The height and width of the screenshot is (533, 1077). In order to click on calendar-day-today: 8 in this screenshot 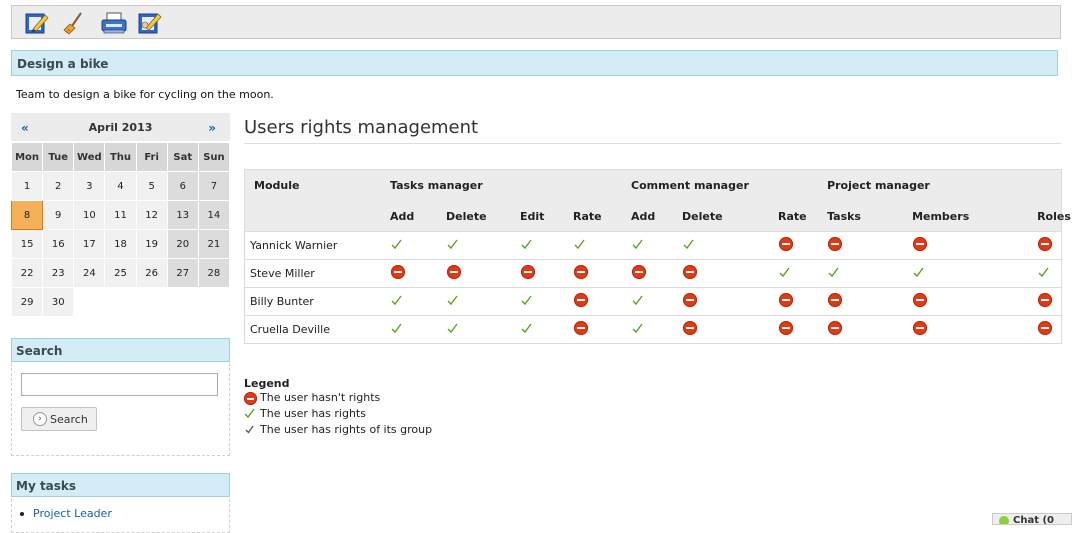, I will do `click(27, 215)`.